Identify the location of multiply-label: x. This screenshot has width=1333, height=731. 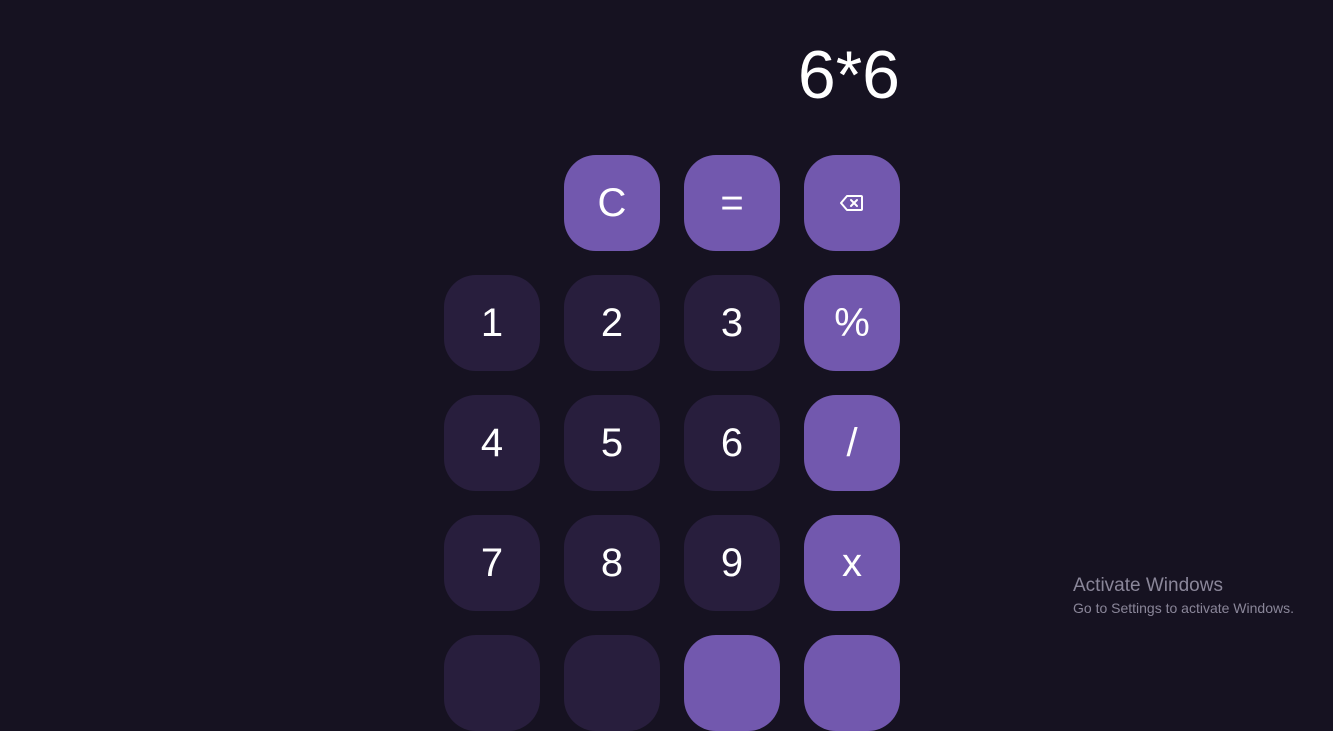
(852, 562).